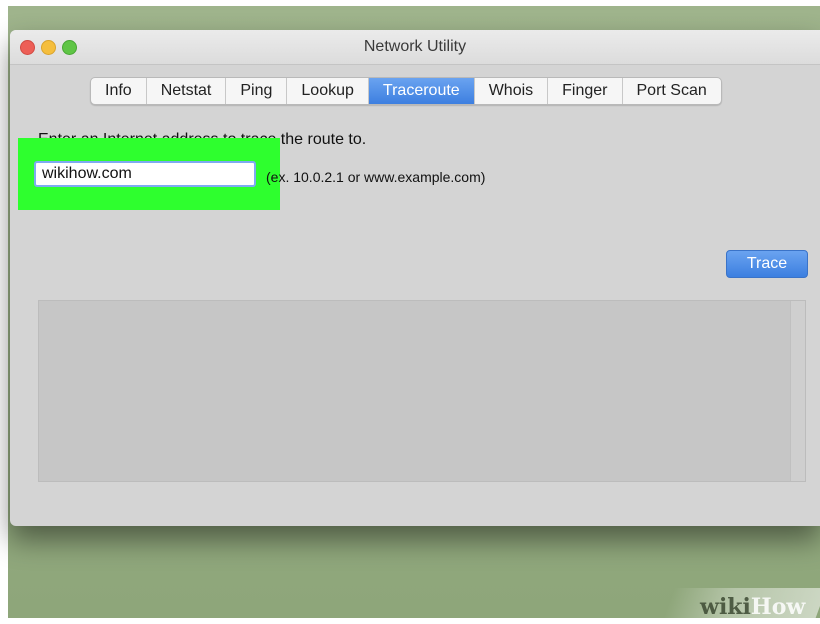 The width and height of the screenshot is (820, 624). What do you see at coordinates (725, 607) in the screenshot?
I see `watermark-prefix: wiki` at bounding box center [725, 607].